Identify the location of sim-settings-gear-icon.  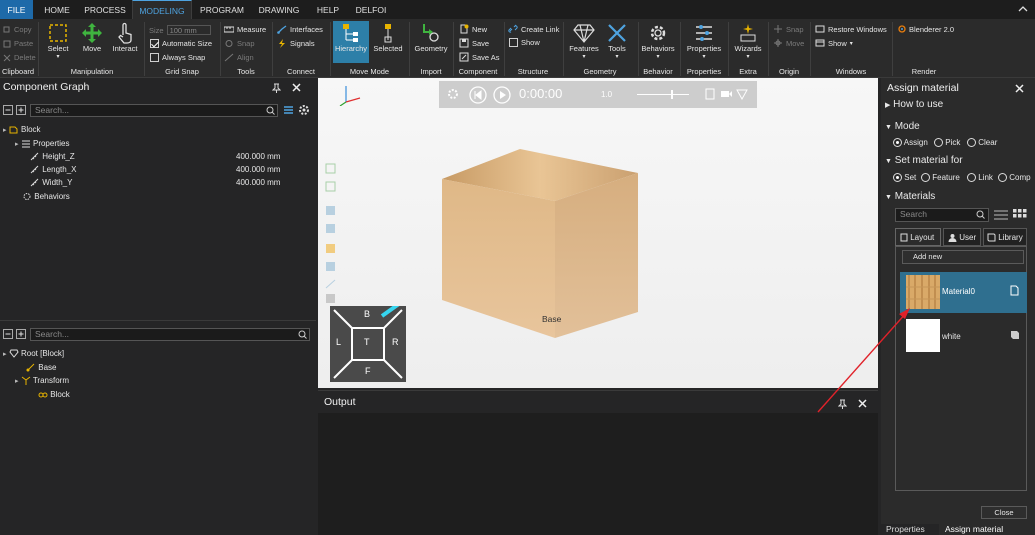
(454, 95).